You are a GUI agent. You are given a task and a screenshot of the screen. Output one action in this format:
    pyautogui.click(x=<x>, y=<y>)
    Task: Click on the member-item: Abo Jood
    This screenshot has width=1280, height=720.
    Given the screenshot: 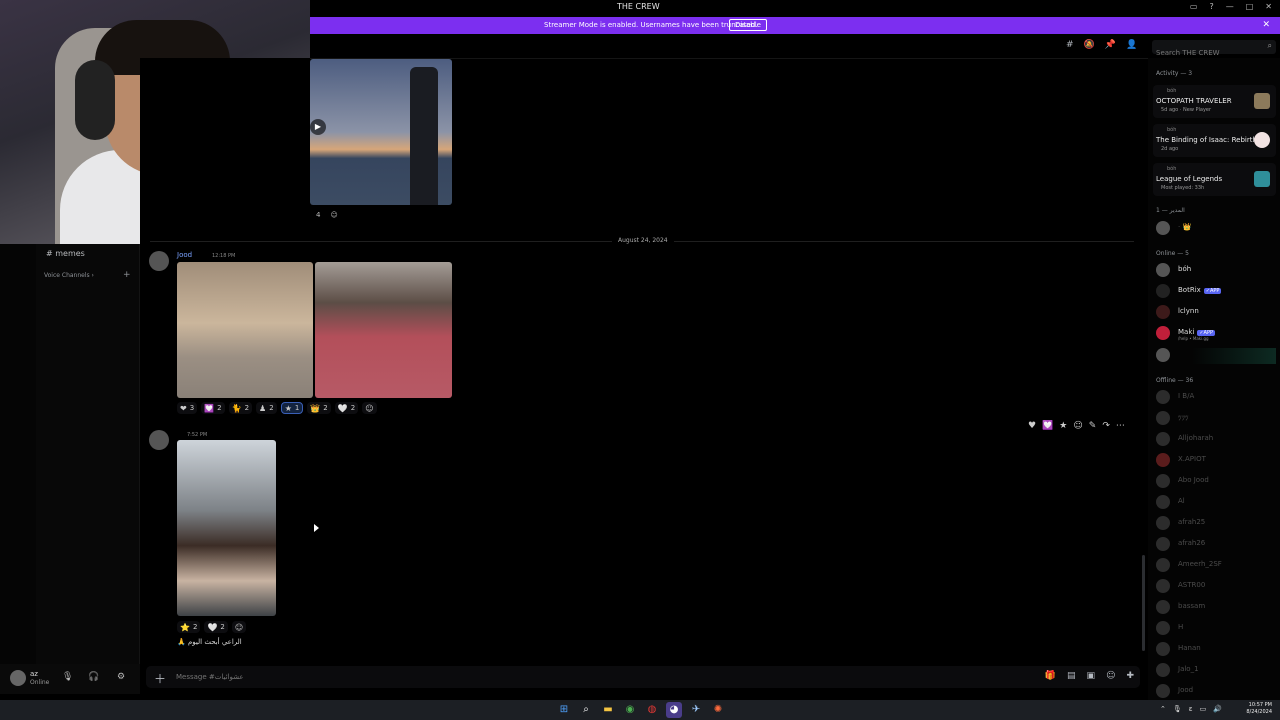 What is the action you would take?
    pyautogui.click(x=1216, y=482)
    